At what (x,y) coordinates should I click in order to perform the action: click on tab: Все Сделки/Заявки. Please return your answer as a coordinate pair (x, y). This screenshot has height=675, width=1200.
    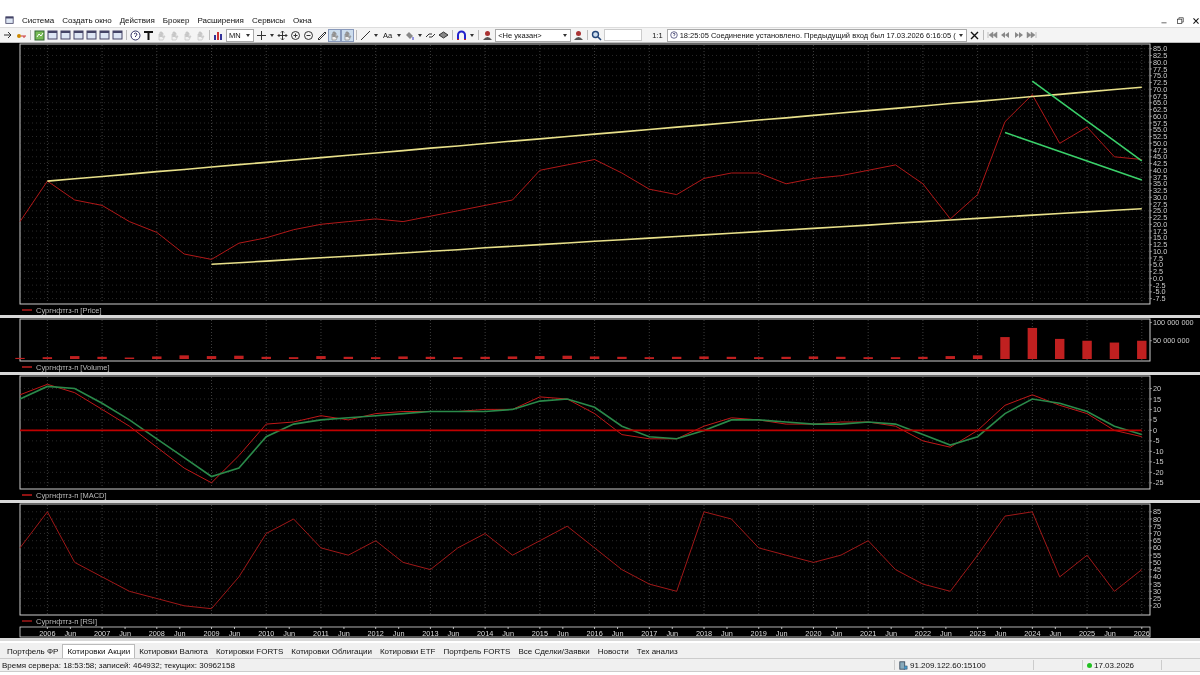
    Looking at the image, I should click on (554, 651).